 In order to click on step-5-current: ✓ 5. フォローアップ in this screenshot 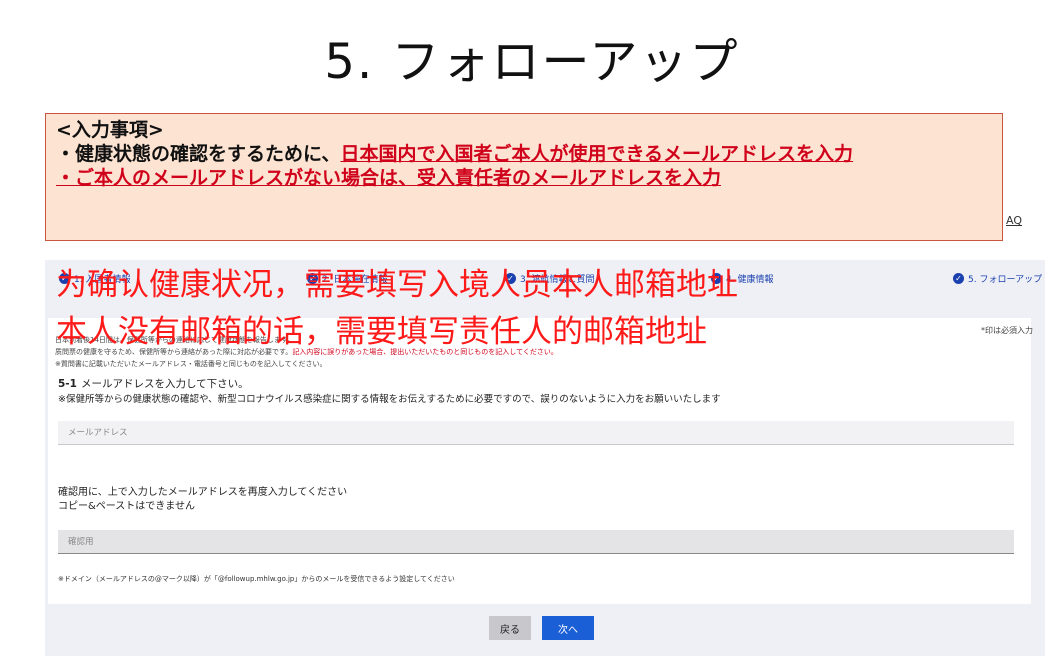, I will do `click(997, 278)`.